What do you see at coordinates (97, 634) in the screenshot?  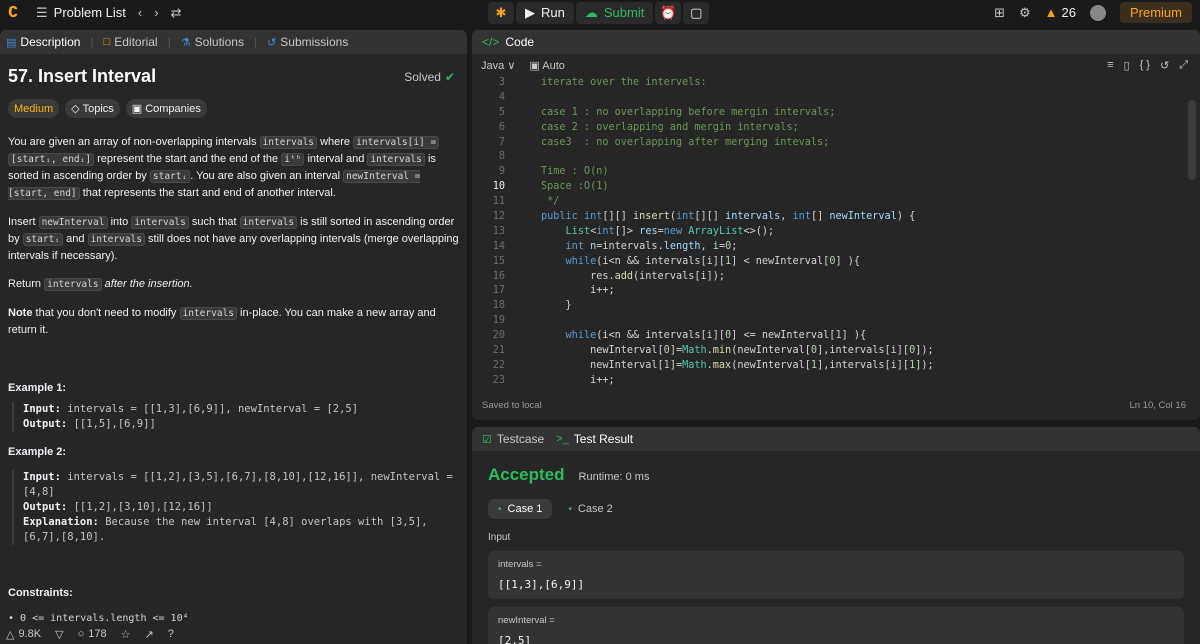 I see `comment-count: 178` at bounding box center [97, 634].